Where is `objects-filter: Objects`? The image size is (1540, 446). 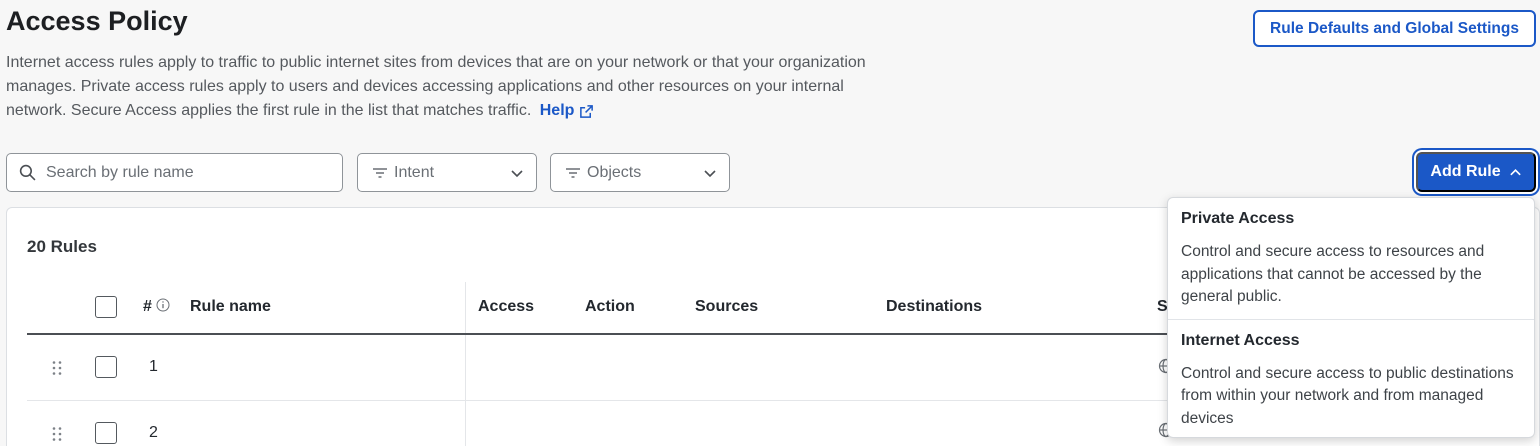
objects-filter: Objects is located at coordinates (640, 172).